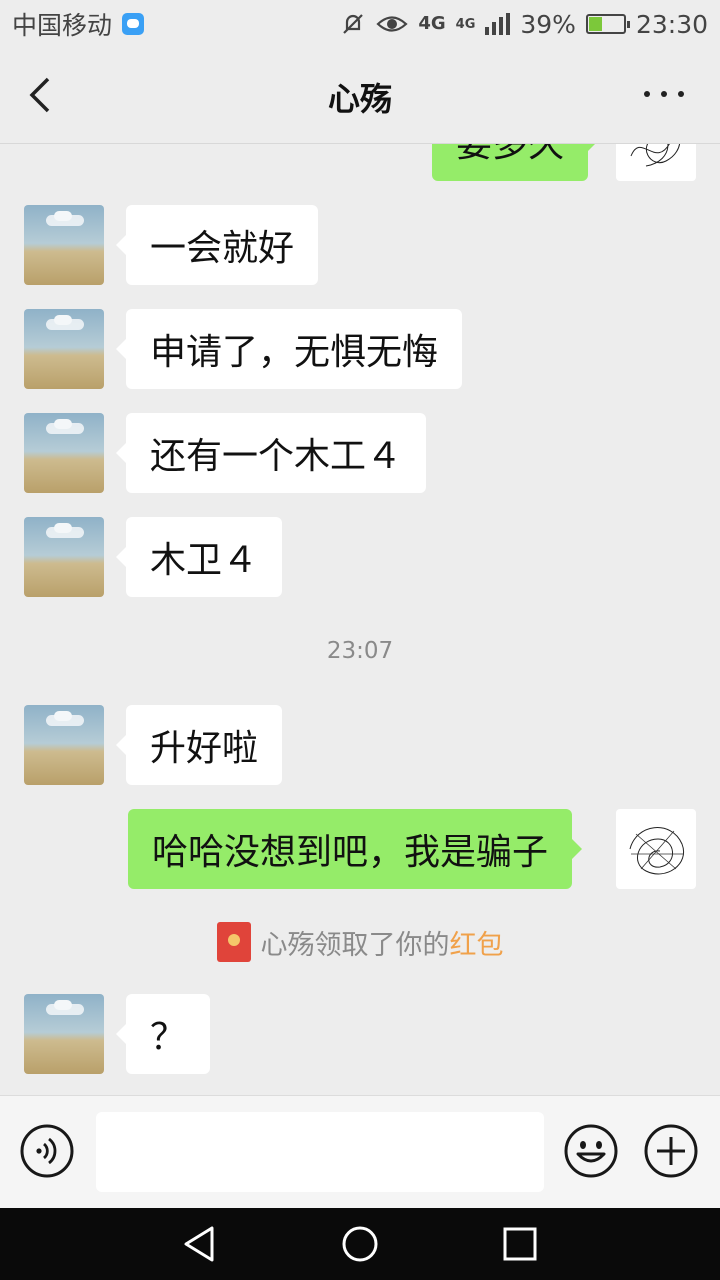 Image resolution: width=720 pixels, height=1280 pixels. I want to click on network-type-label: 4G, so click(432, 23).